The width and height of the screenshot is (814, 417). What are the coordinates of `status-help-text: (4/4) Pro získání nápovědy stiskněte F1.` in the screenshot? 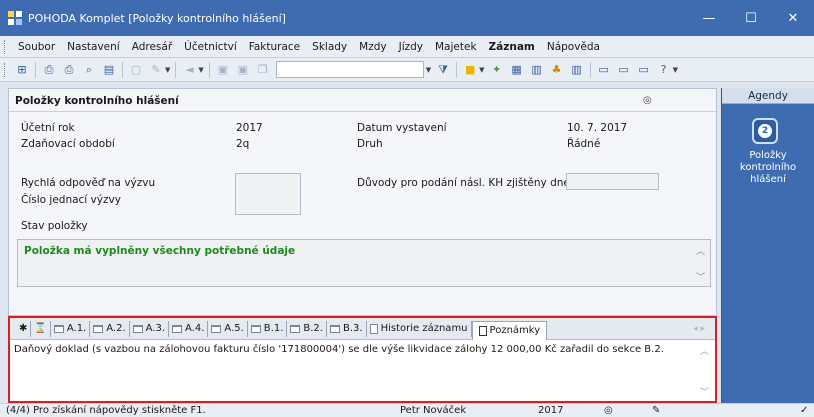 It's located at (106, 410).